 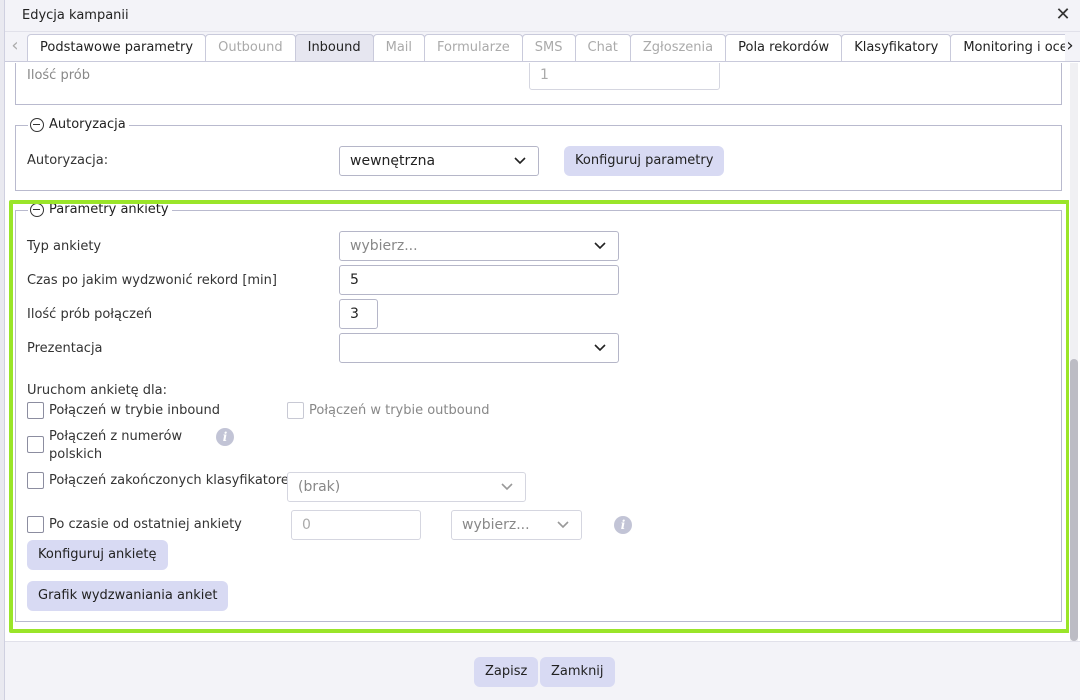 I want to click on dialog-footer: Zapisz Zamknij, so click(x=542, y=670).